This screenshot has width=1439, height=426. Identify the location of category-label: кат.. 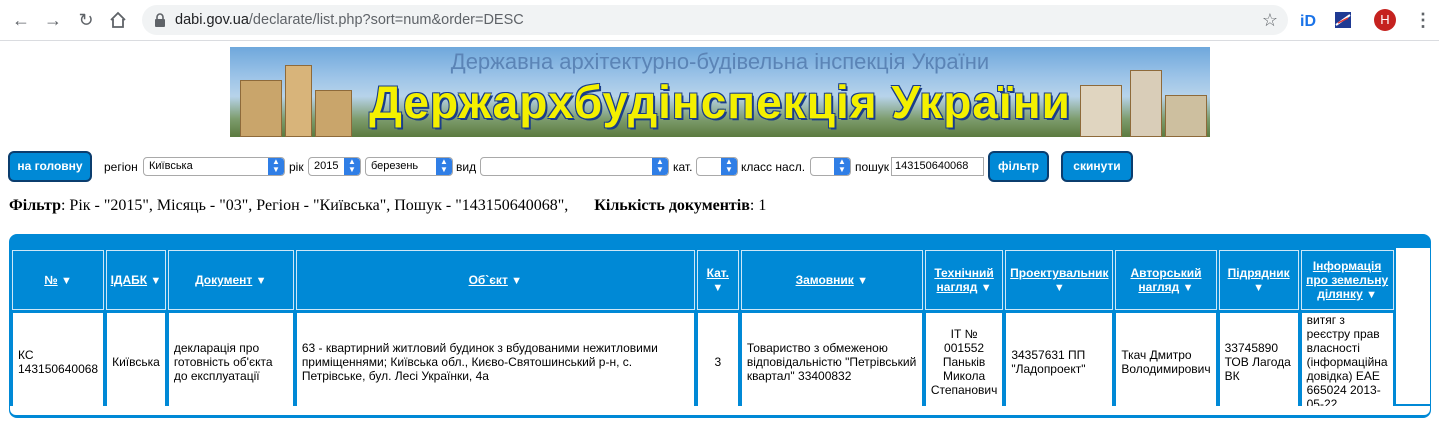
(683, 167).